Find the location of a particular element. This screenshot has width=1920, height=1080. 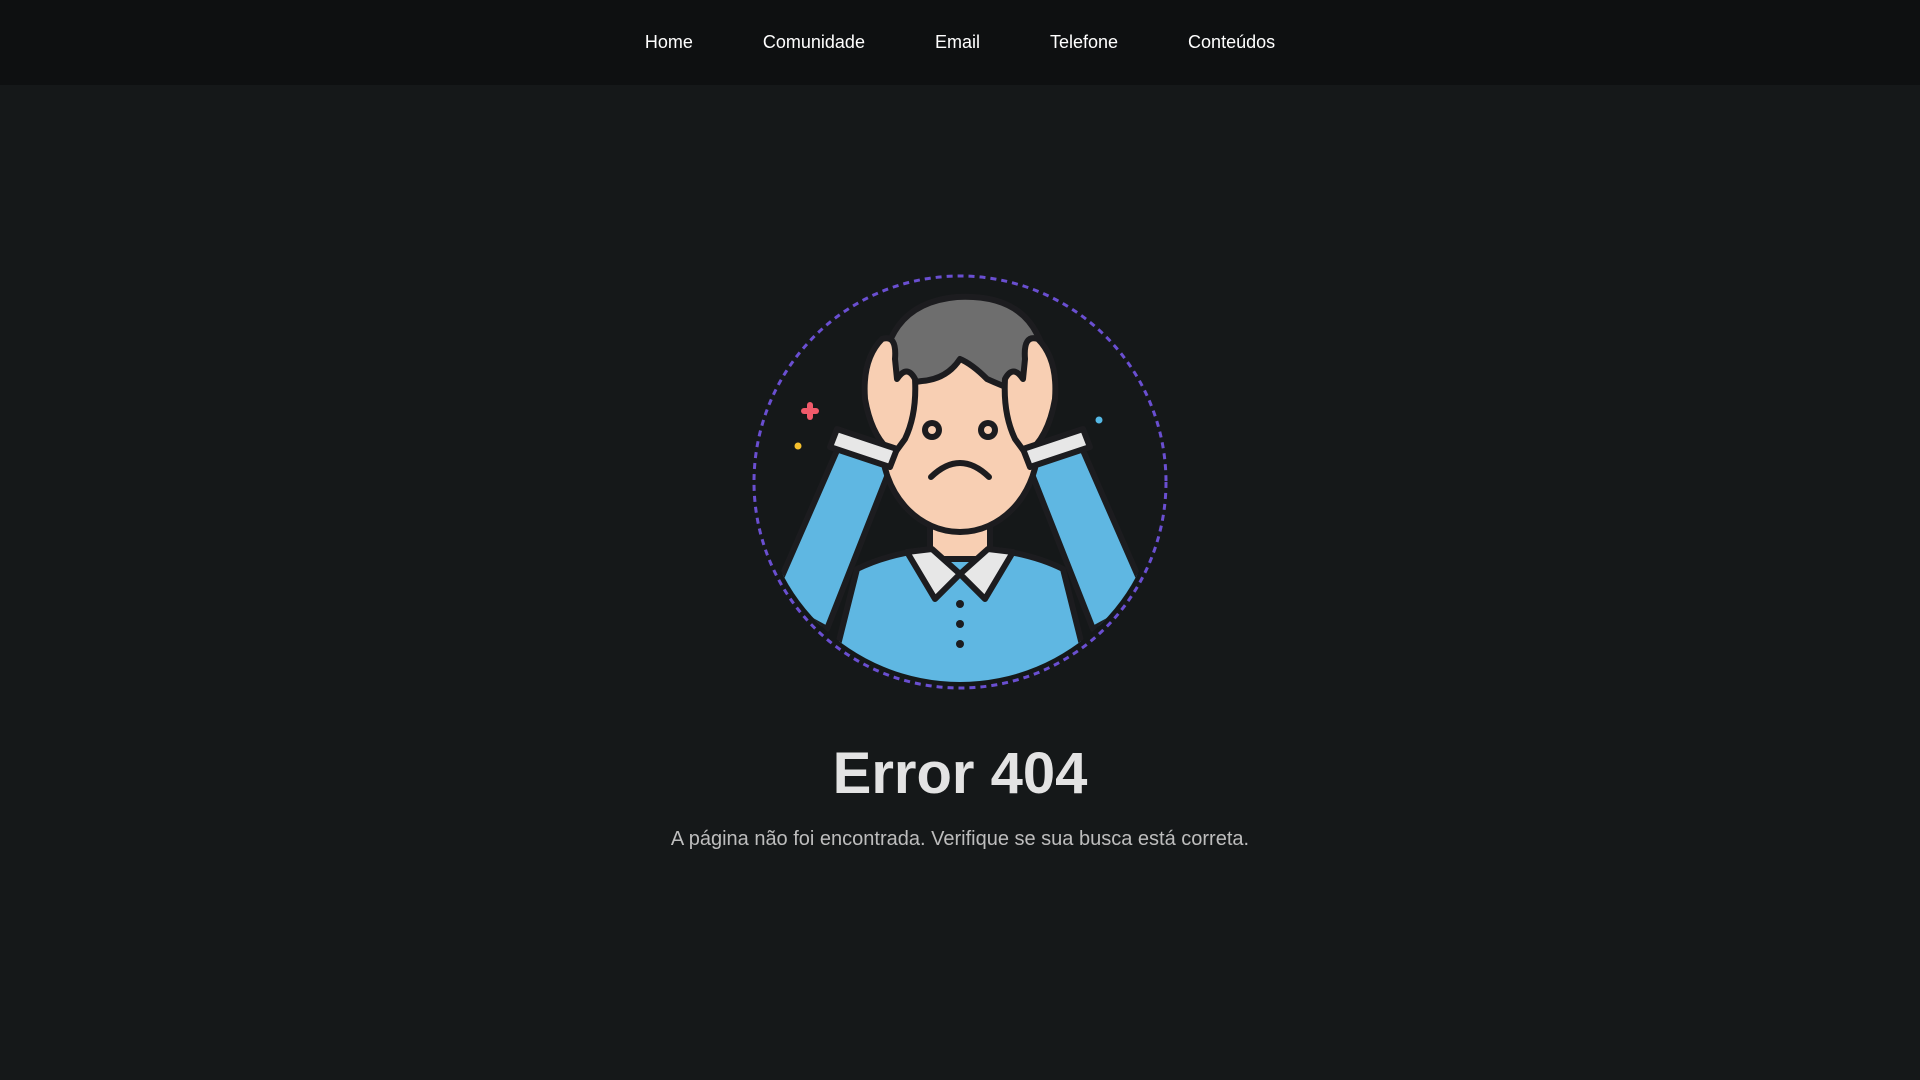

frustrated-person-icon is located at coordinates (960, 482).